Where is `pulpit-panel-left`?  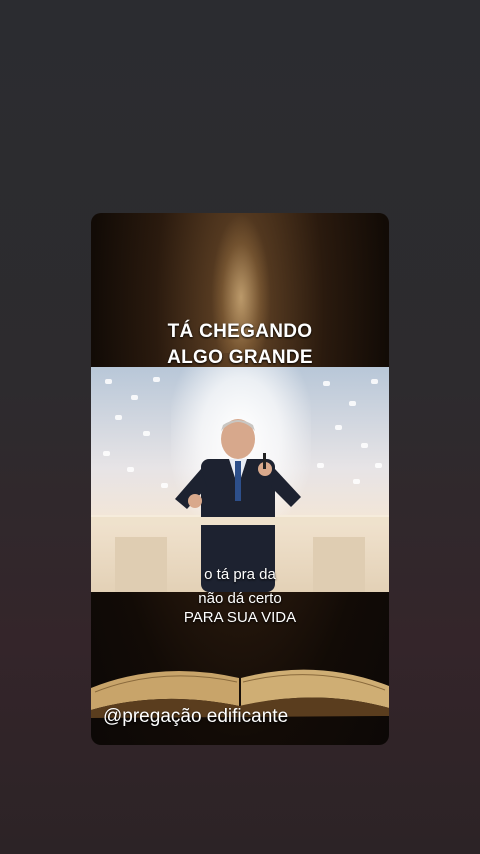
pulpit-panel-left is located at coordinates (141, 564).